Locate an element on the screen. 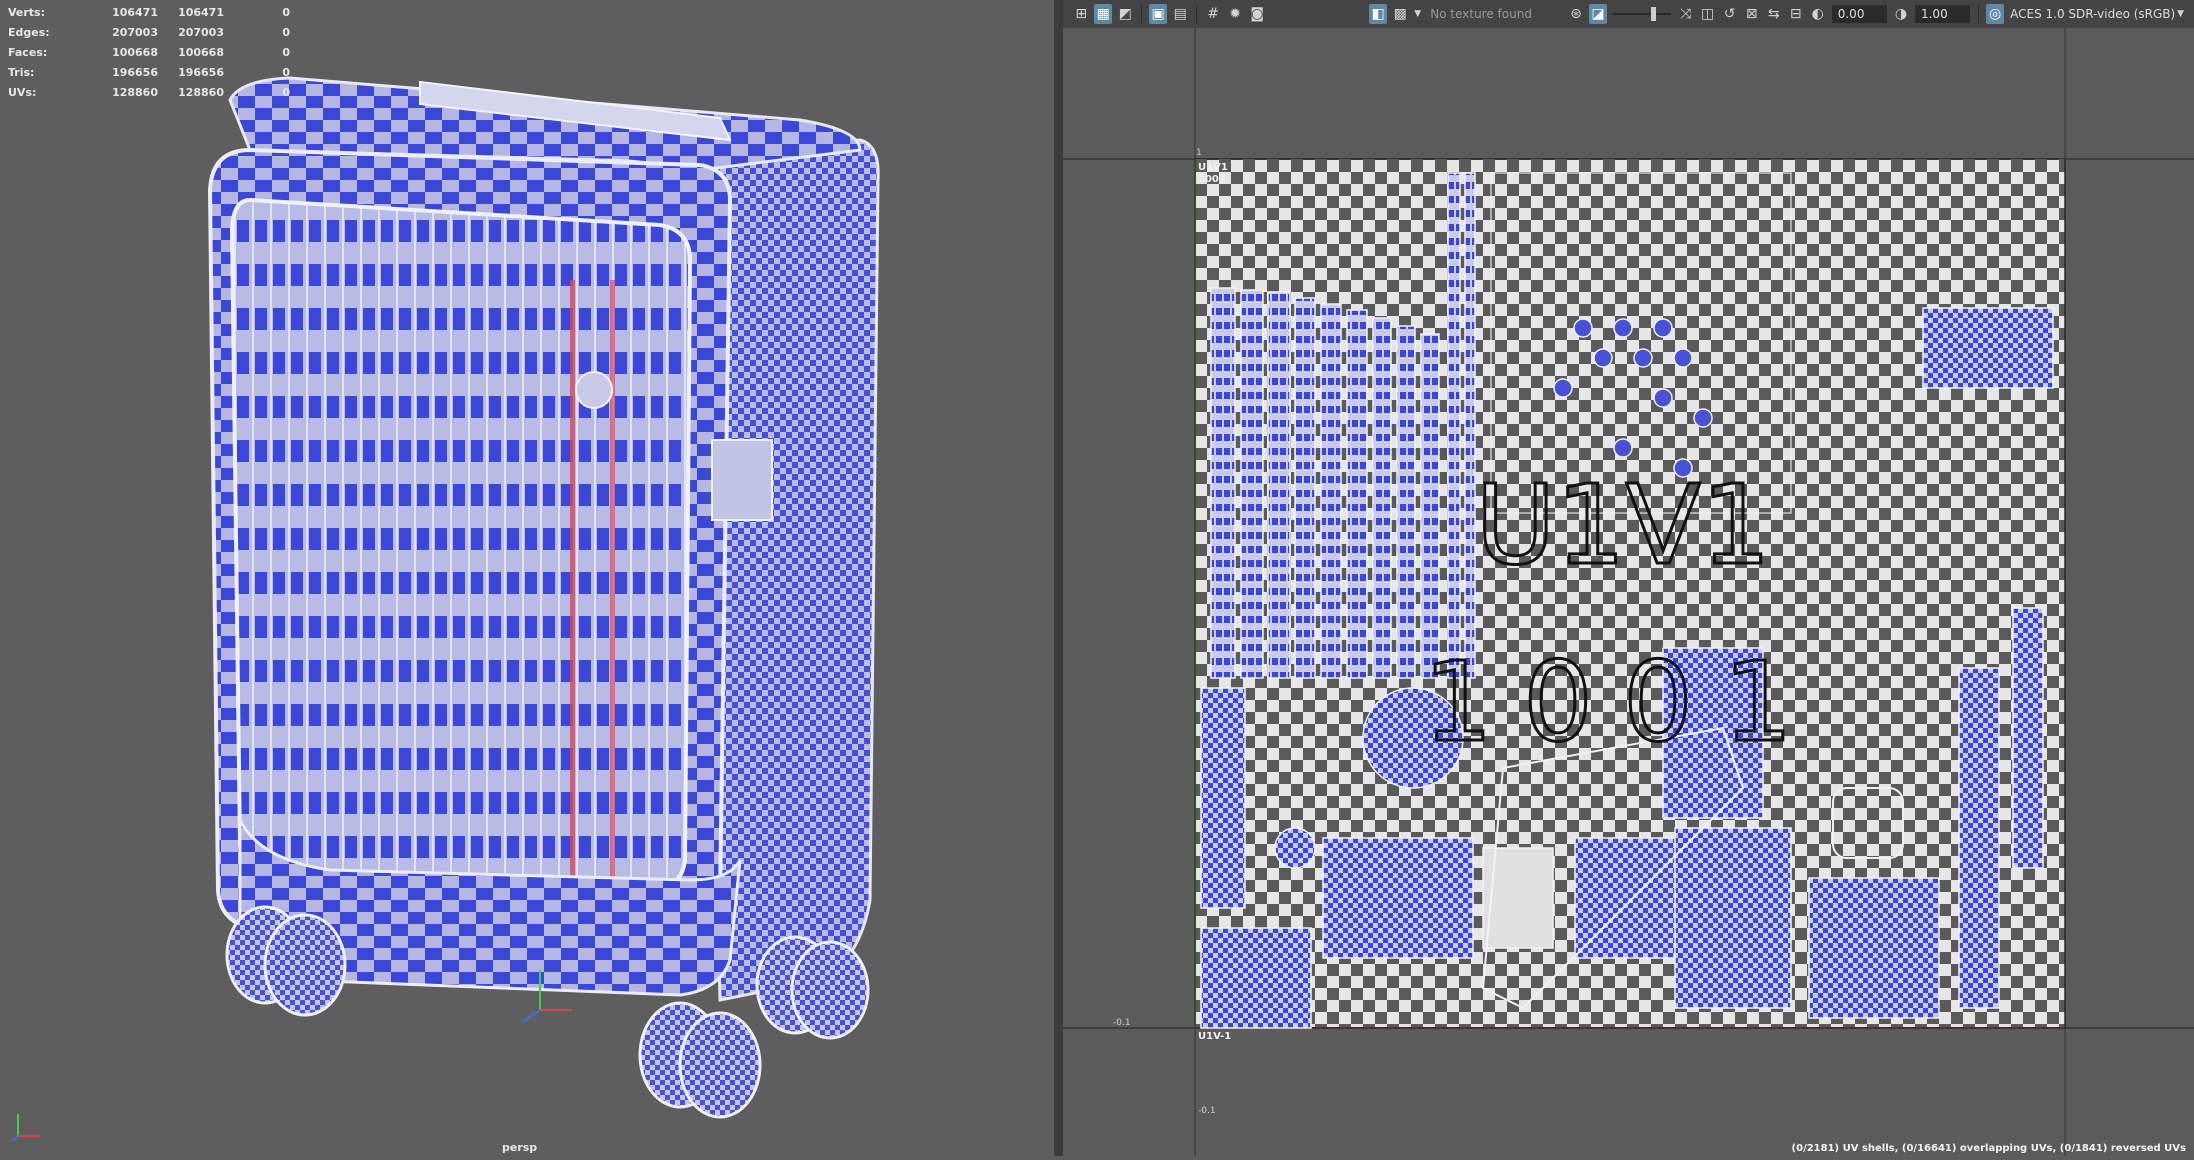  hud-label: Faces: is located at coordinates (28, 52).